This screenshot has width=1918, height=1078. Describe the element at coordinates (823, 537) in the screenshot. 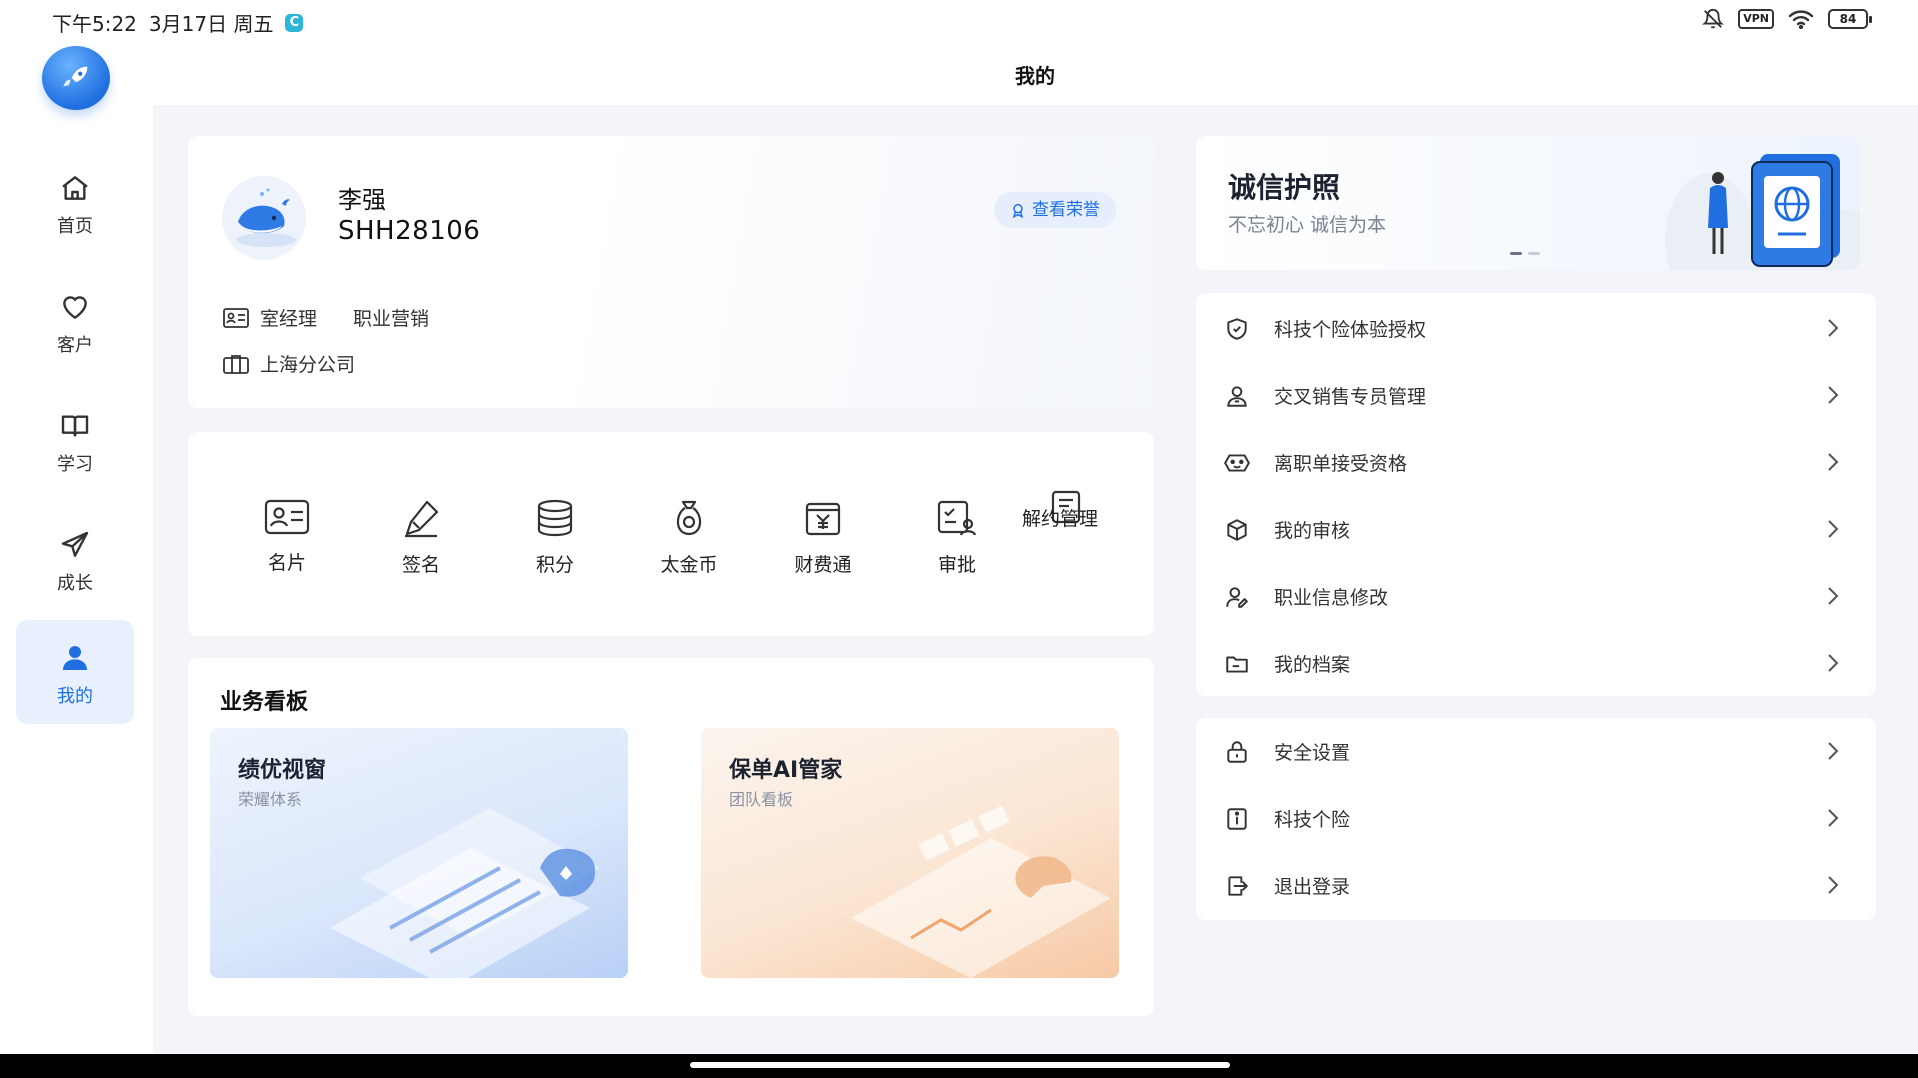

I see `tool-fee-pass: 财费通` at that location.